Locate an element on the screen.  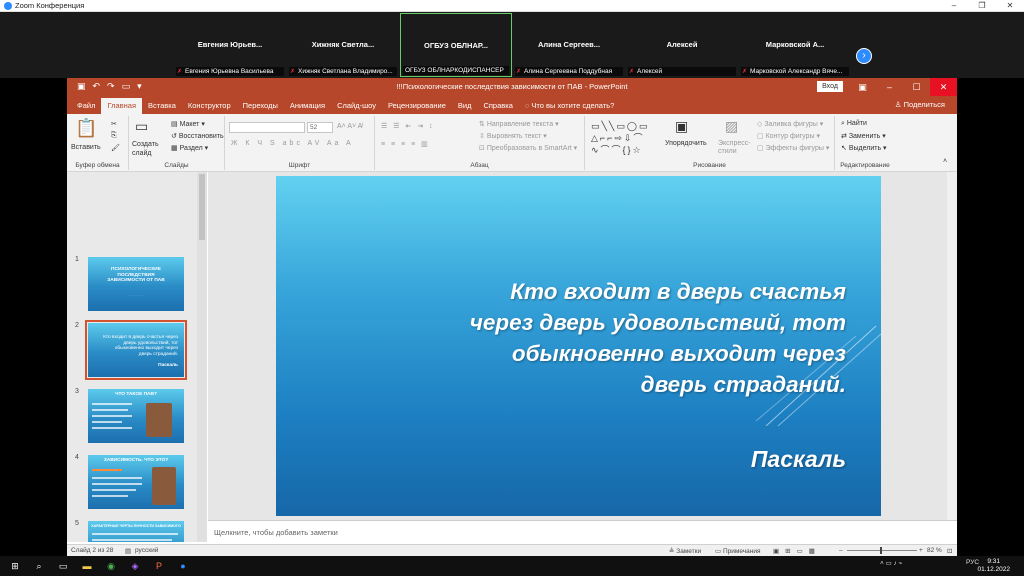
layout-button: ▤ Макет ▾ is located at coordinates (188, 124).